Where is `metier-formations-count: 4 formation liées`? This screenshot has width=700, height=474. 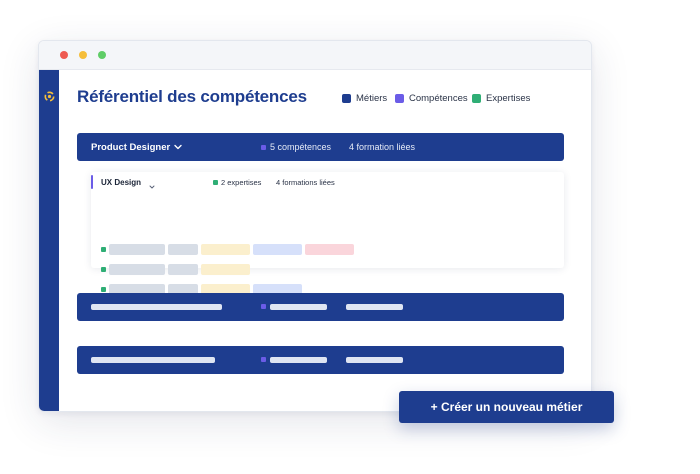
metier-formations-count: 4 formation liées is located at coordinates (382, 147).